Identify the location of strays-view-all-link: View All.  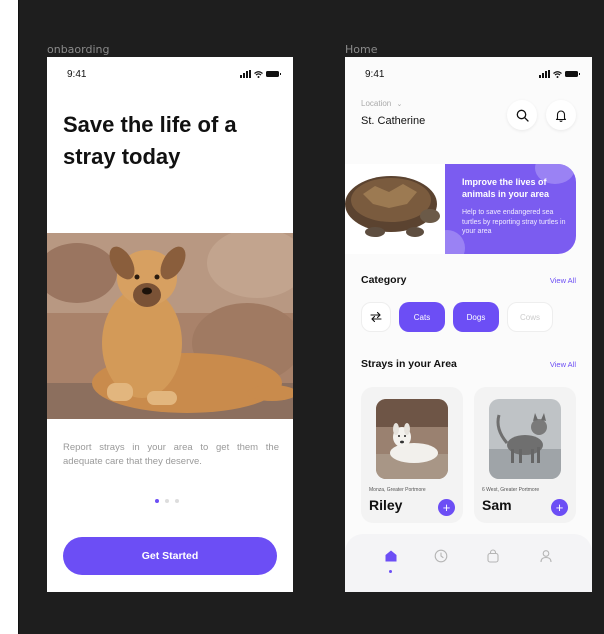
(563, 364).